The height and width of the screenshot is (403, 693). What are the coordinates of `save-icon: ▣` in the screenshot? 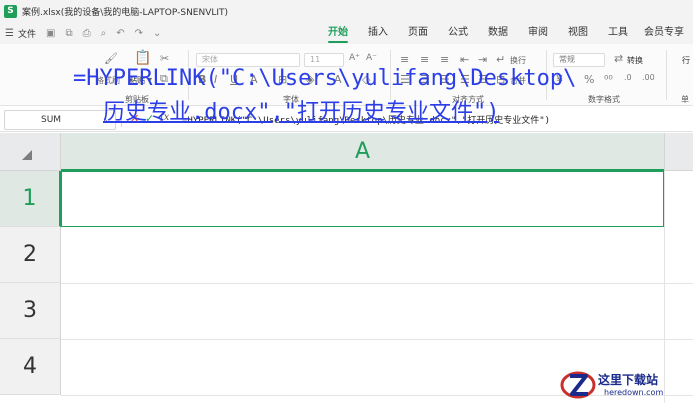 It's located at (50, 33).